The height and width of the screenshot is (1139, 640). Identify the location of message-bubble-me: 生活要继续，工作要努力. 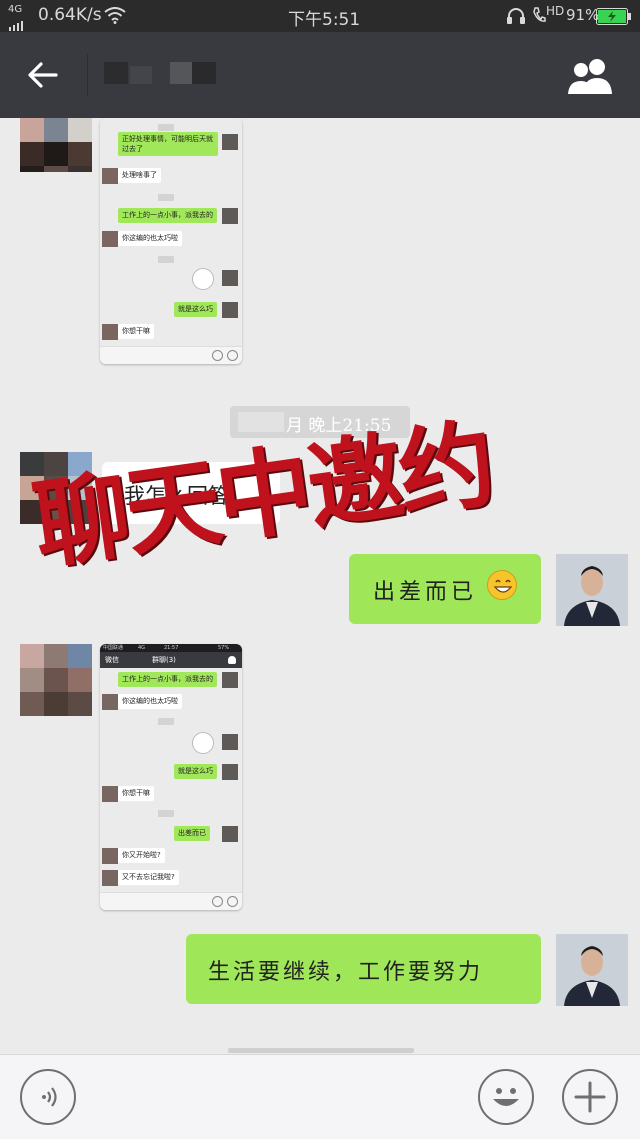
(363, 969).